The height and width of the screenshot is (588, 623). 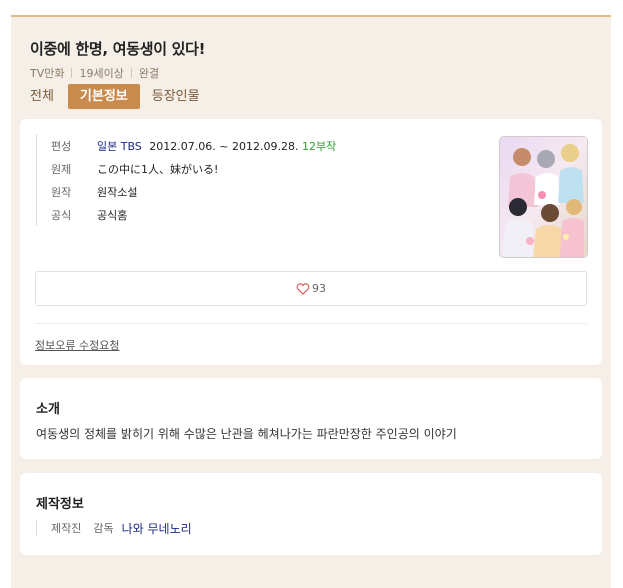 I want to click on production-card: 제작정보 제작진 감독 나와 무네노리, so click(x=311, y=514).